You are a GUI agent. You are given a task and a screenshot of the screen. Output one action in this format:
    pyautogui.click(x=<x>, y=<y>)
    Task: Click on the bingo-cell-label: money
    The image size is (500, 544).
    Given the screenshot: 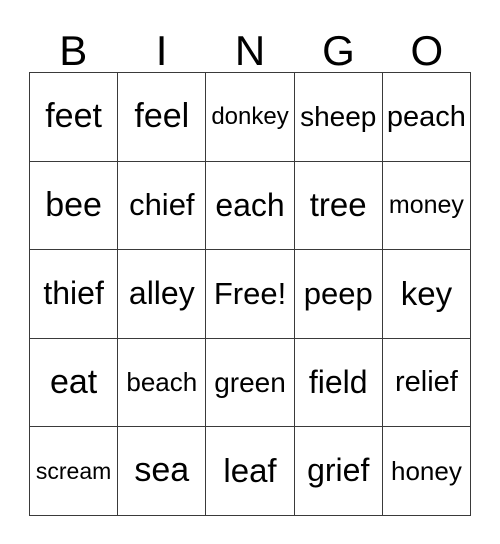 What is the action you would take?
    pyautogui.click(x=426, y=205)
    